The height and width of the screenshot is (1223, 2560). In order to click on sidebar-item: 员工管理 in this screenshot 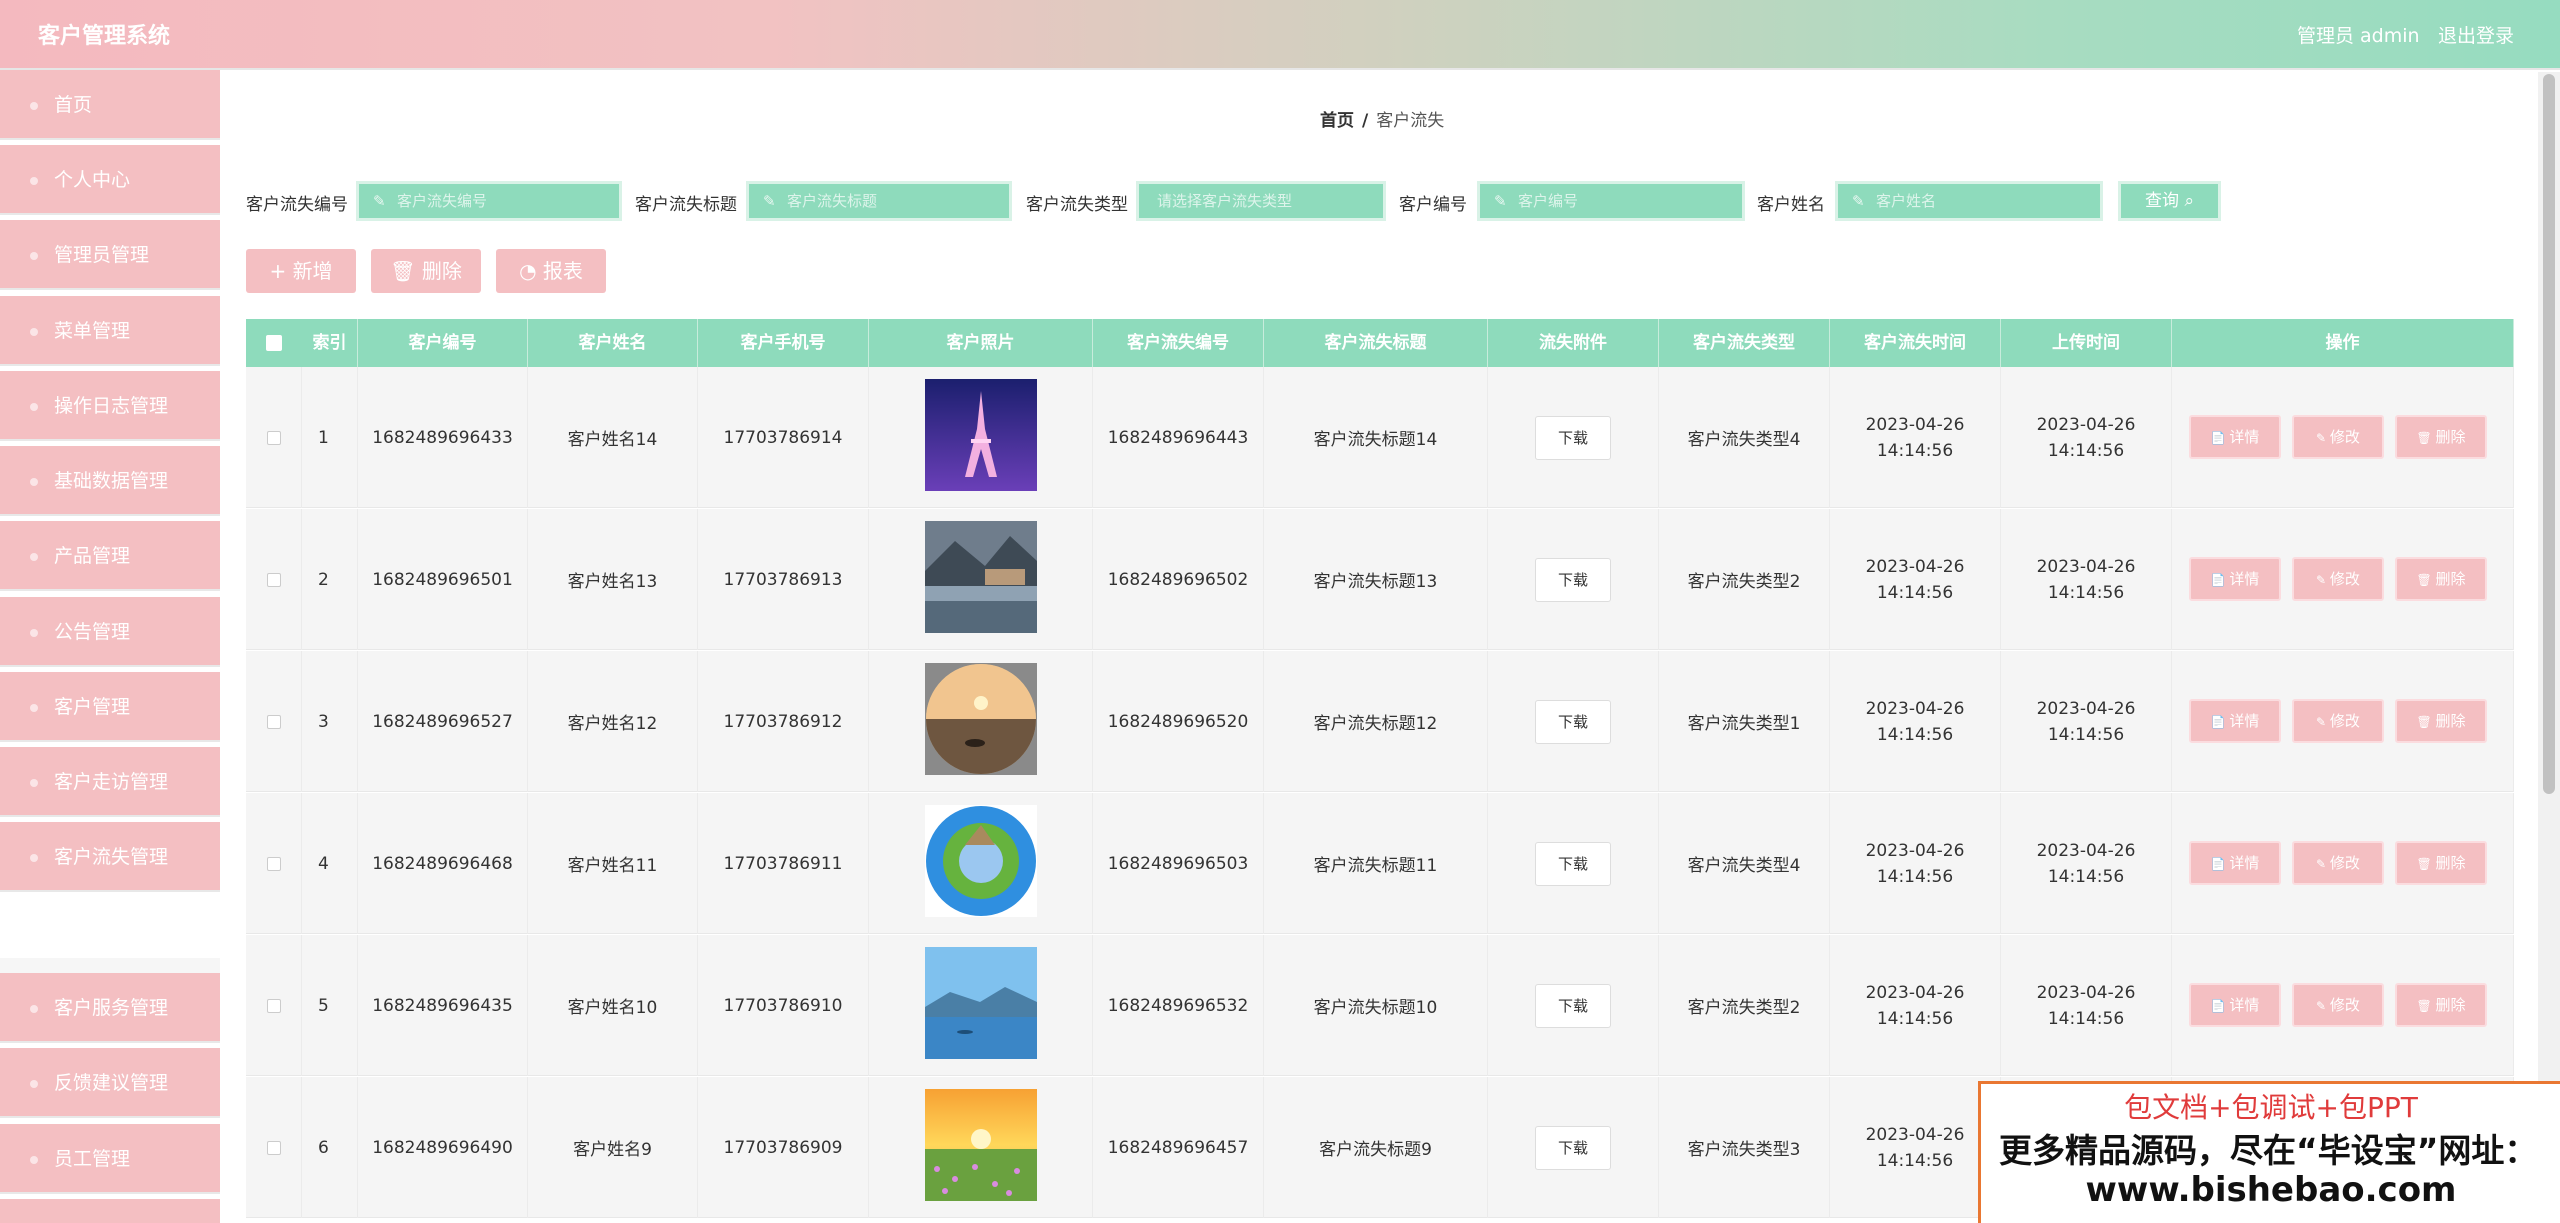, I will do `click(110, 1159)`.